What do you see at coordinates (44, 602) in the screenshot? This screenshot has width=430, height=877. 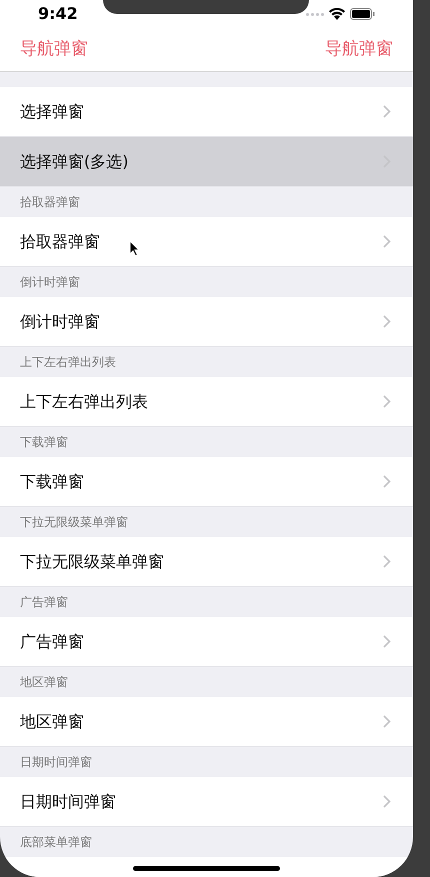 I see `section-header: 广告弹窗` at bounding box center [44, 602].